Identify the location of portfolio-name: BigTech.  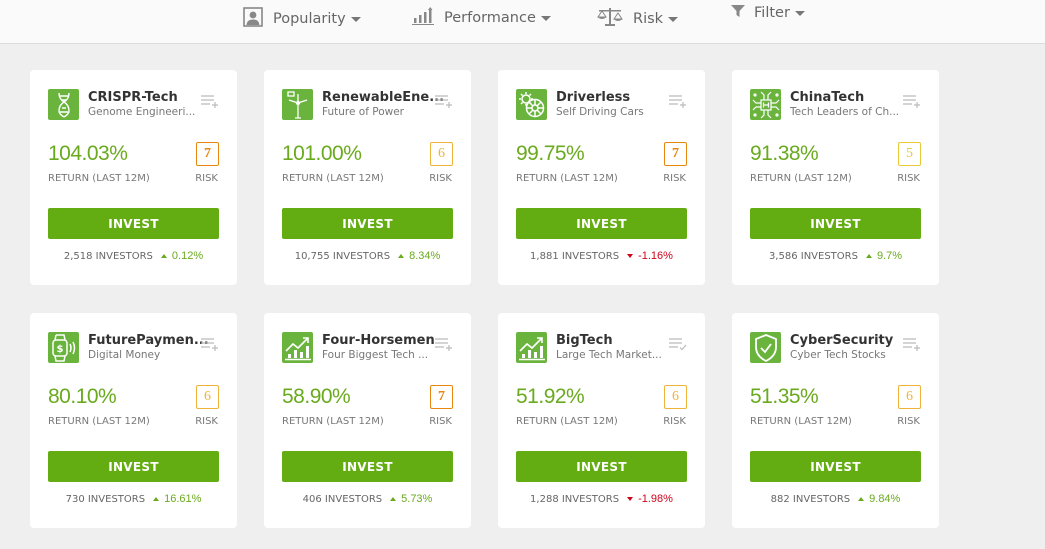
(584, 340).